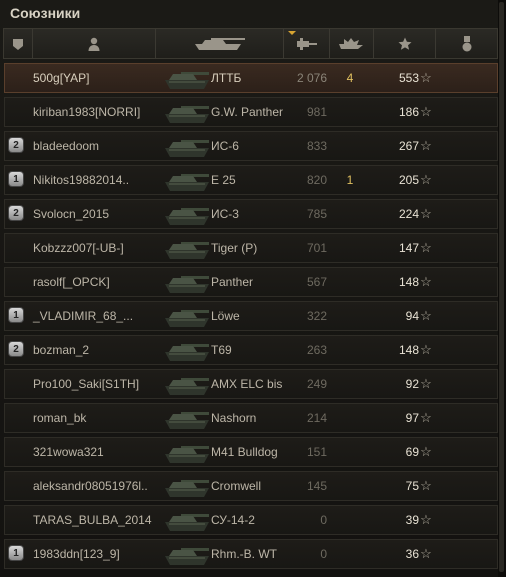  Describe the element at coordinates (316, 452) in the screenshot. I see `damage-value: 151` at that location.